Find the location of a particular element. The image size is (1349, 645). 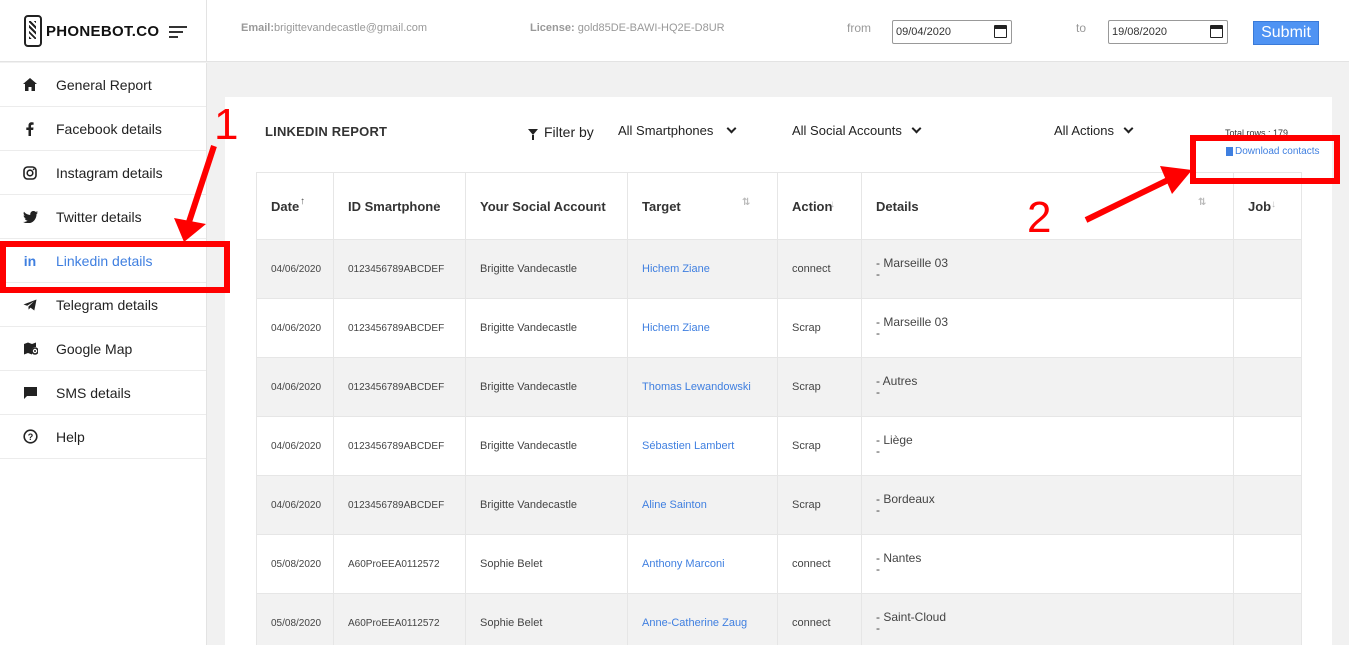

column-header-target: Target ⇅ is located at coordinates (702, 206).